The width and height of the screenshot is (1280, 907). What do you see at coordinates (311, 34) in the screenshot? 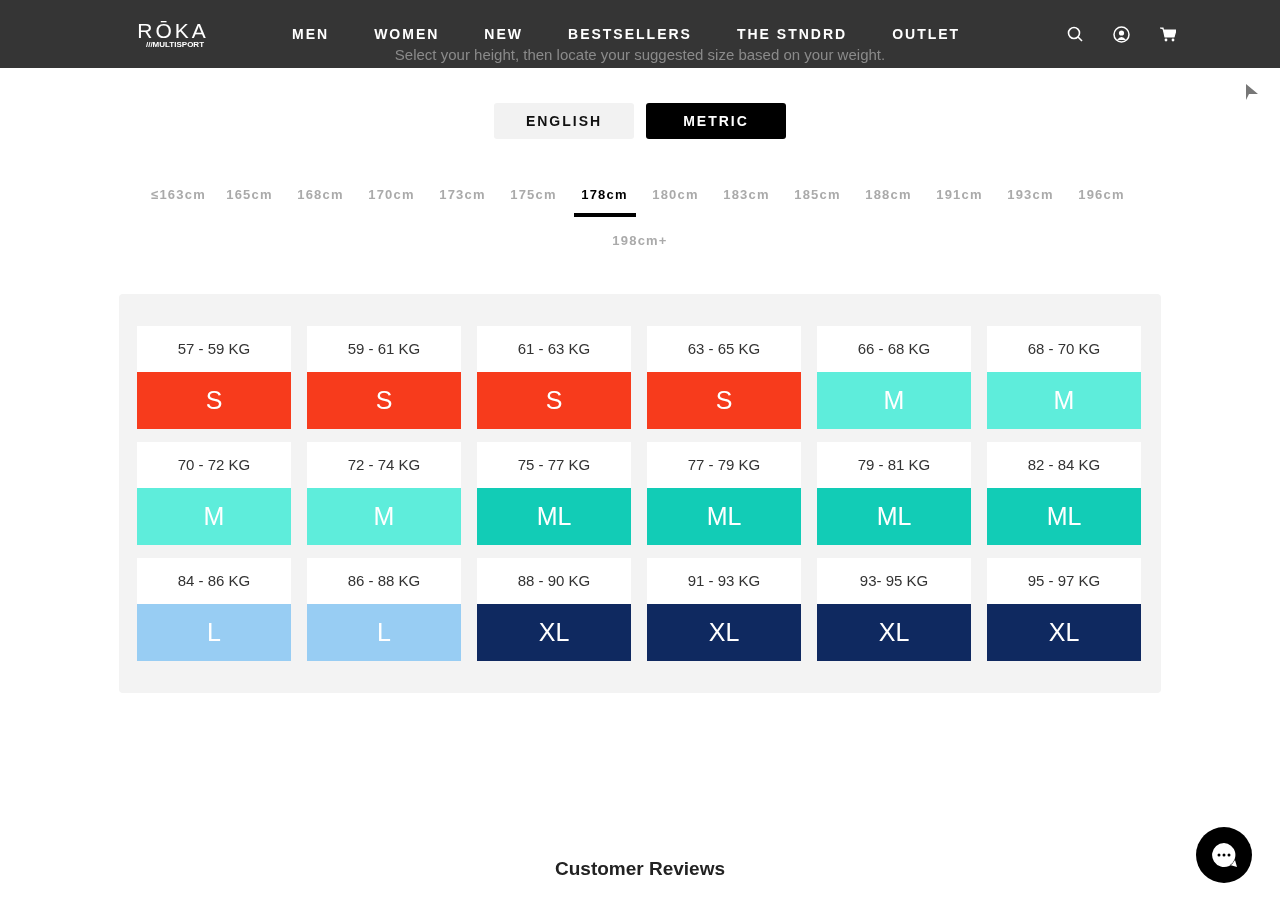
I see `nav-link: MEN` at bounding box center [311, 34].